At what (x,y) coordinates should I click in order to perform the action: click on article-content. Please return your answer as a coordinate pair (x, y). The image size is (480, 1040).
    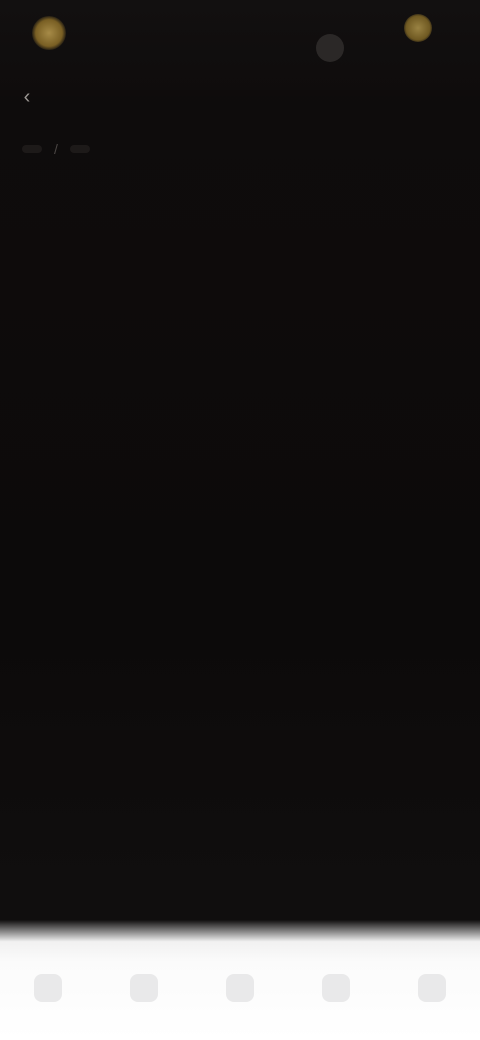
    Looking at the image, I should click on (237, 226).